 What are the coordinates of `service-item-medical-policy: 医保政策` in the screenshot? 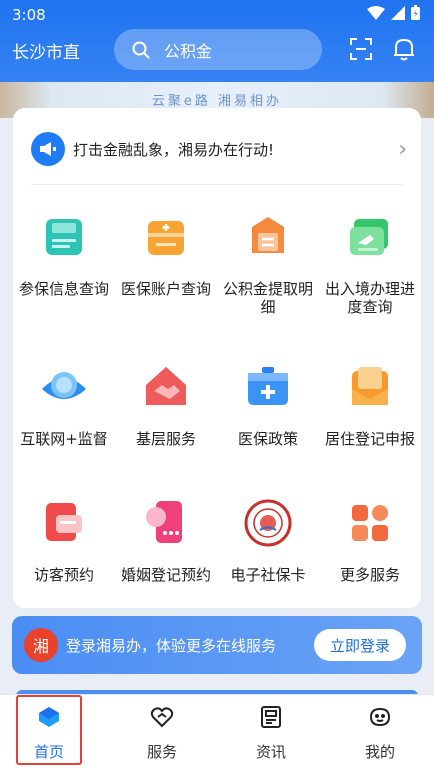 It's located at (268, 405).